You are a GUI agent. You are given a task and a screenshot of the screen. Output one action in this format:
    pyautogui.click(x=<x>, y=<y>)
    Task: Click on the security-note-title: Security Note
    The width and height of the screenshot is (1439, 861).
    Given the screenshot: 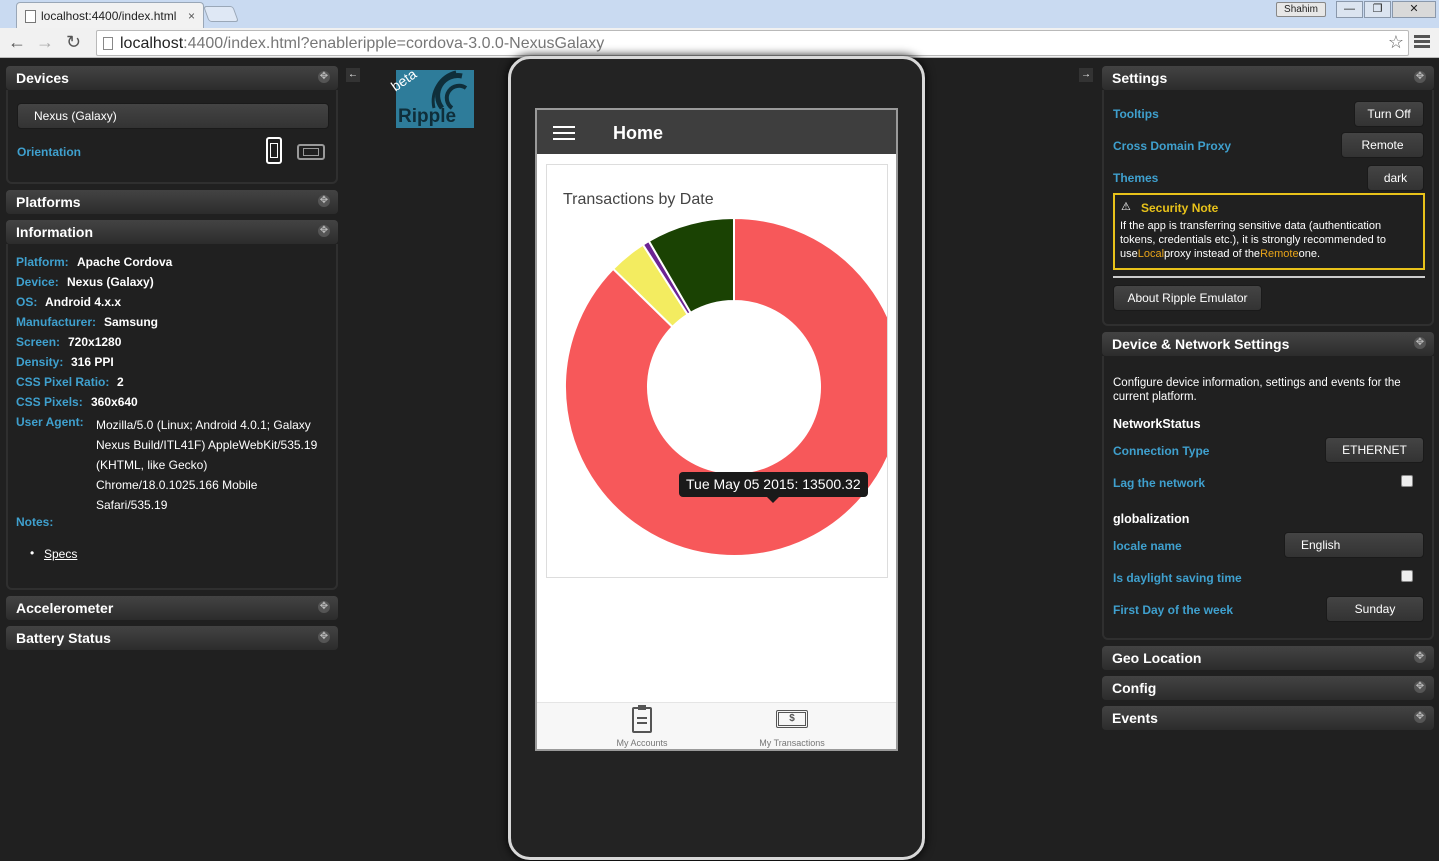 What is the action you would take?
    pyautogui.click(x=1180, y=208)
    